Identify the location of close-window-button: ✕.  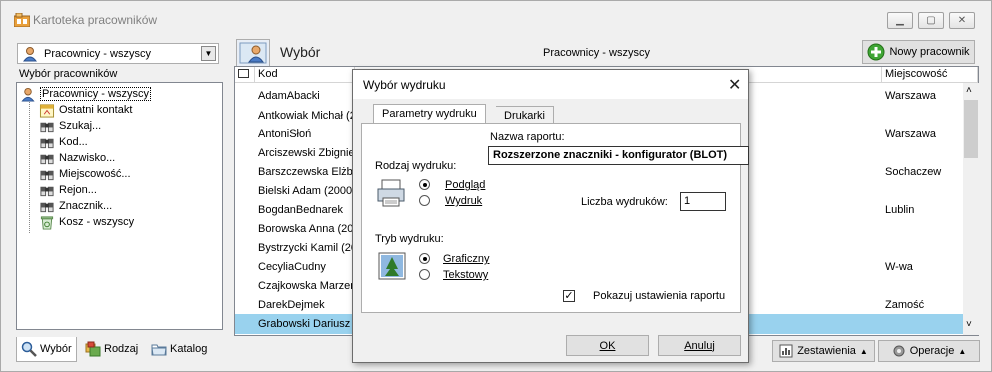
(962, 20).